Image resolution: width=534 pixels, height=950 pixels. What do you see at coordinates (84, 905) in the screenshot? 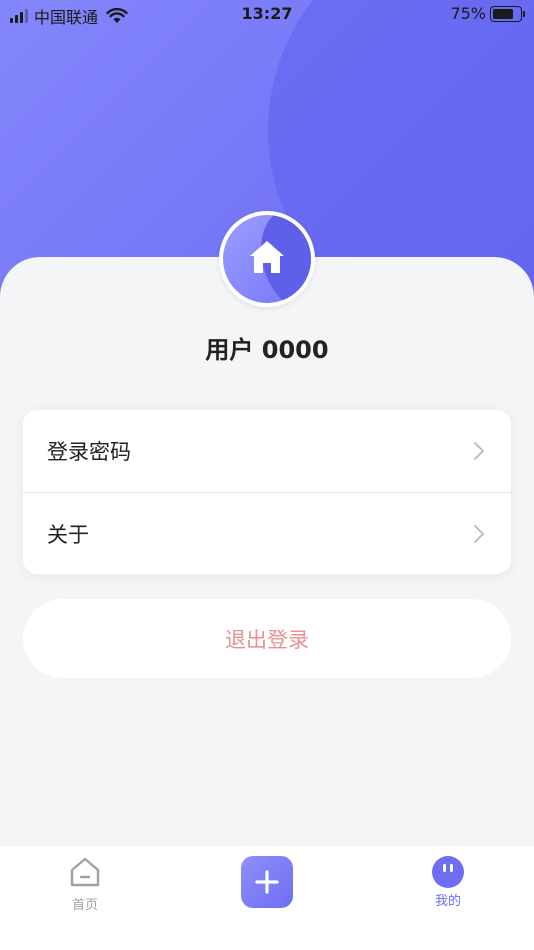
I see `tab-home-label: 首页` at bounding box center [84, 905].